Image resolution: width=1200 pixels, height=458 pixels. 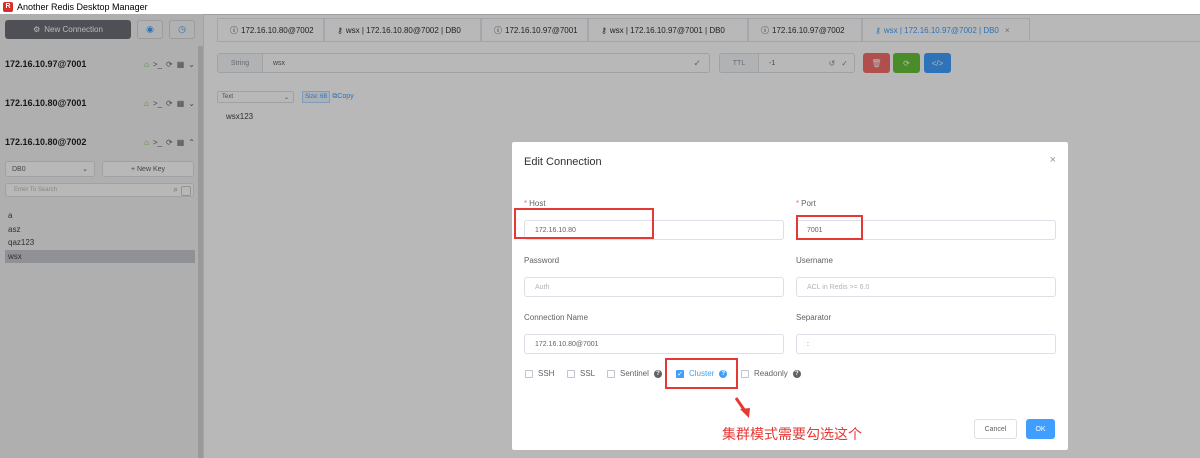 I want to click on port-label: * Port, so click(x=806, y=203).